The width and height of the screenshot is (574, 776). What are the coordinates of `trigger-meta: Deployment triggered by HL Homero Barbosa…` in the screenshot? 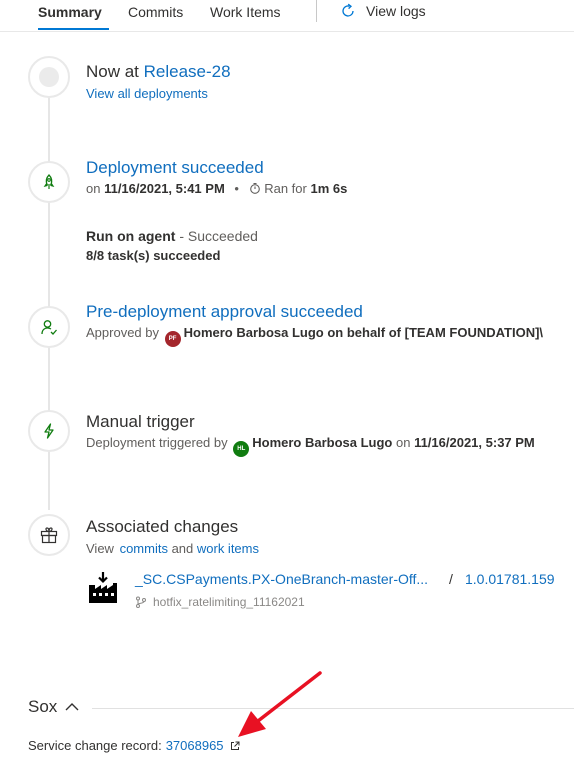 It's located at (310, 446).